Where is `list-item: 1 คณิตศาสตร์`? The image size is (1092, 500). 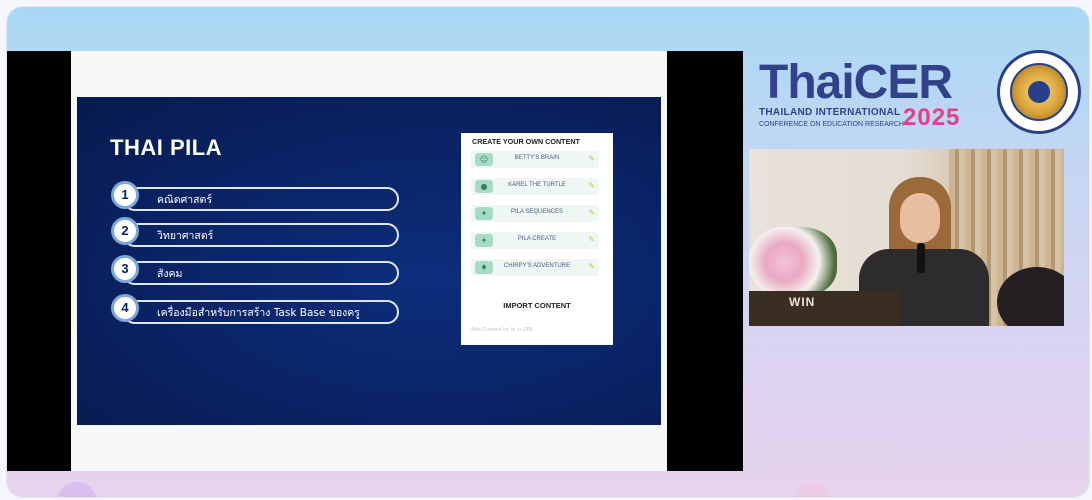 list-item: 1 คณิตศาสตร์ is located at coordinates (255, 196).